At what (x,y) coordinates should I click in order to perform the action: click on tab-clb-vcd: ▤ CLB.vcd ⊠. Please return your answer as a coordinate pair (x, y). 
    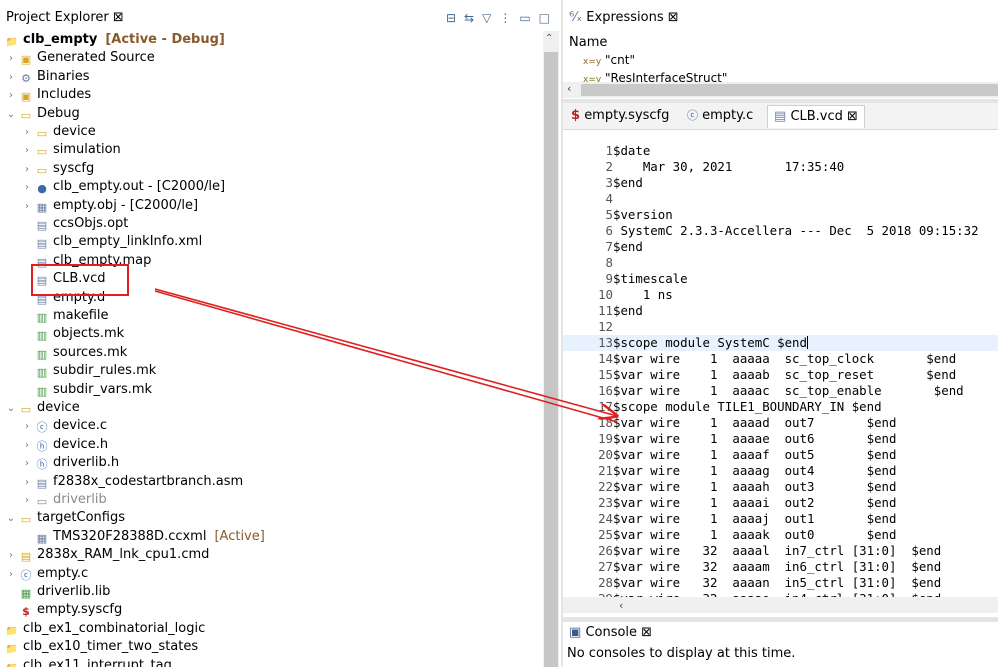
    Looking at the image, I should click on (816, 116).